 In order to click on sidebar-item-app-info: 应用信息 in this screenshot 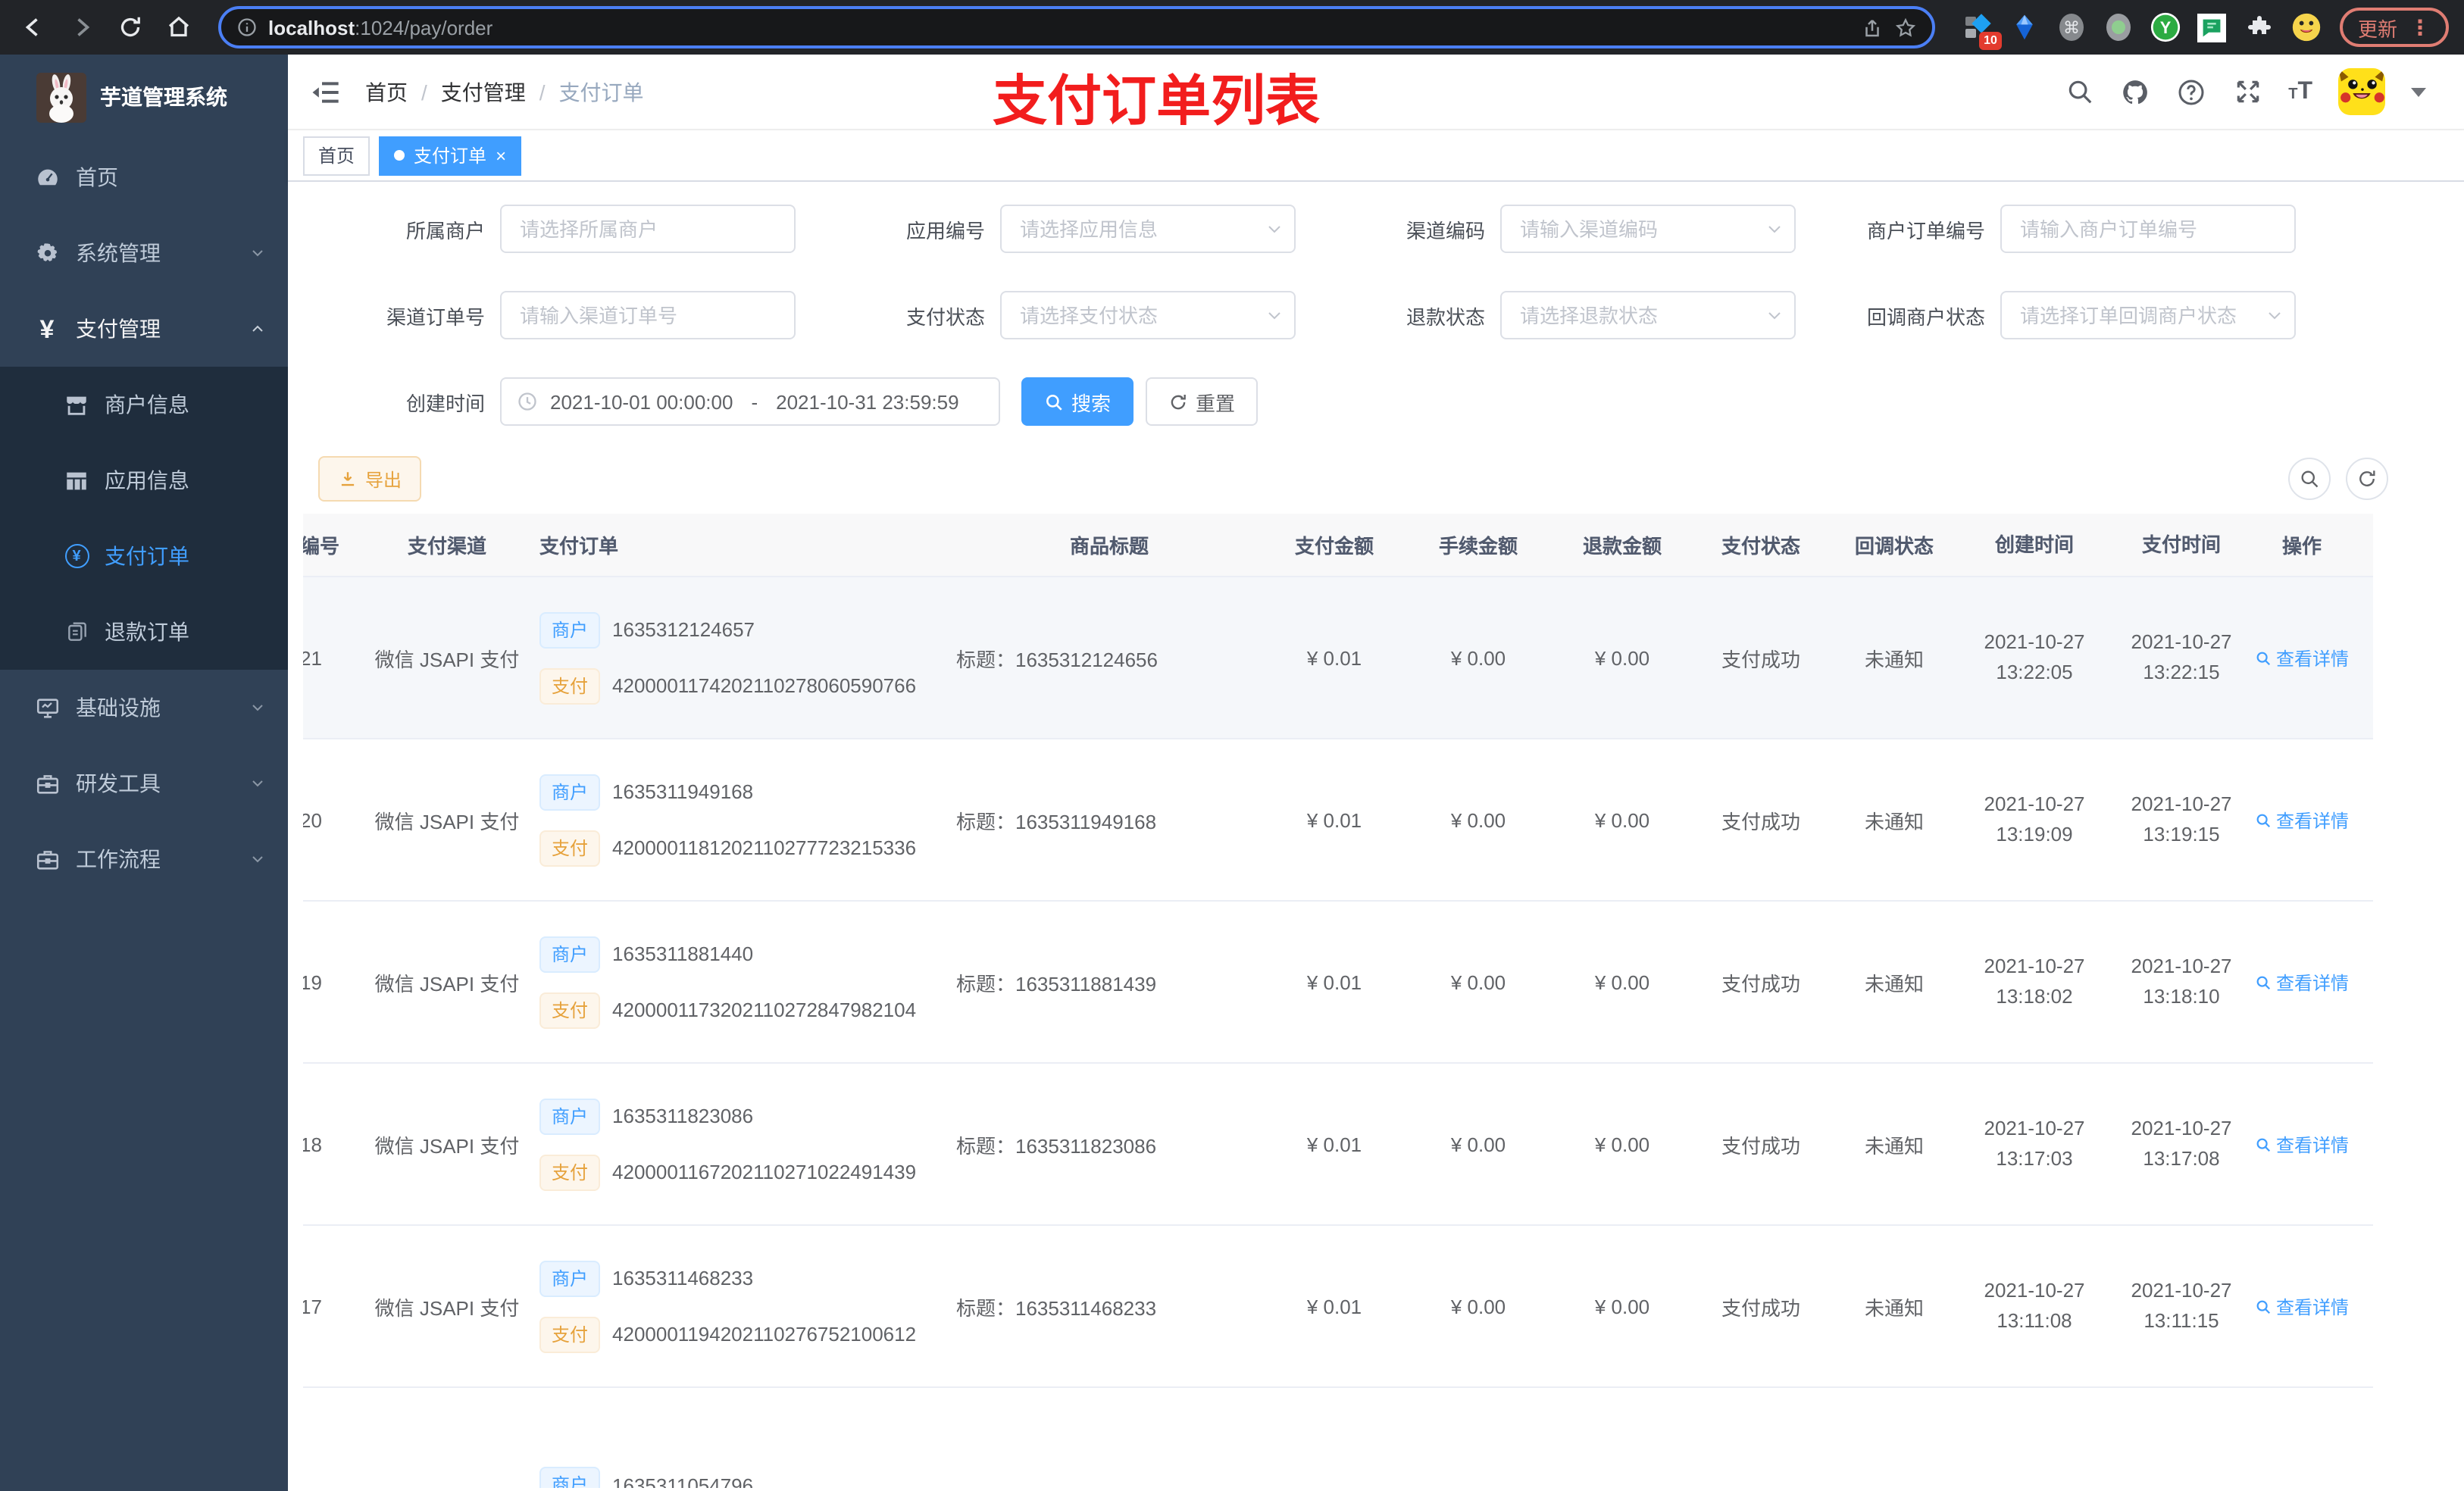, I will do `click(144, 480)`.